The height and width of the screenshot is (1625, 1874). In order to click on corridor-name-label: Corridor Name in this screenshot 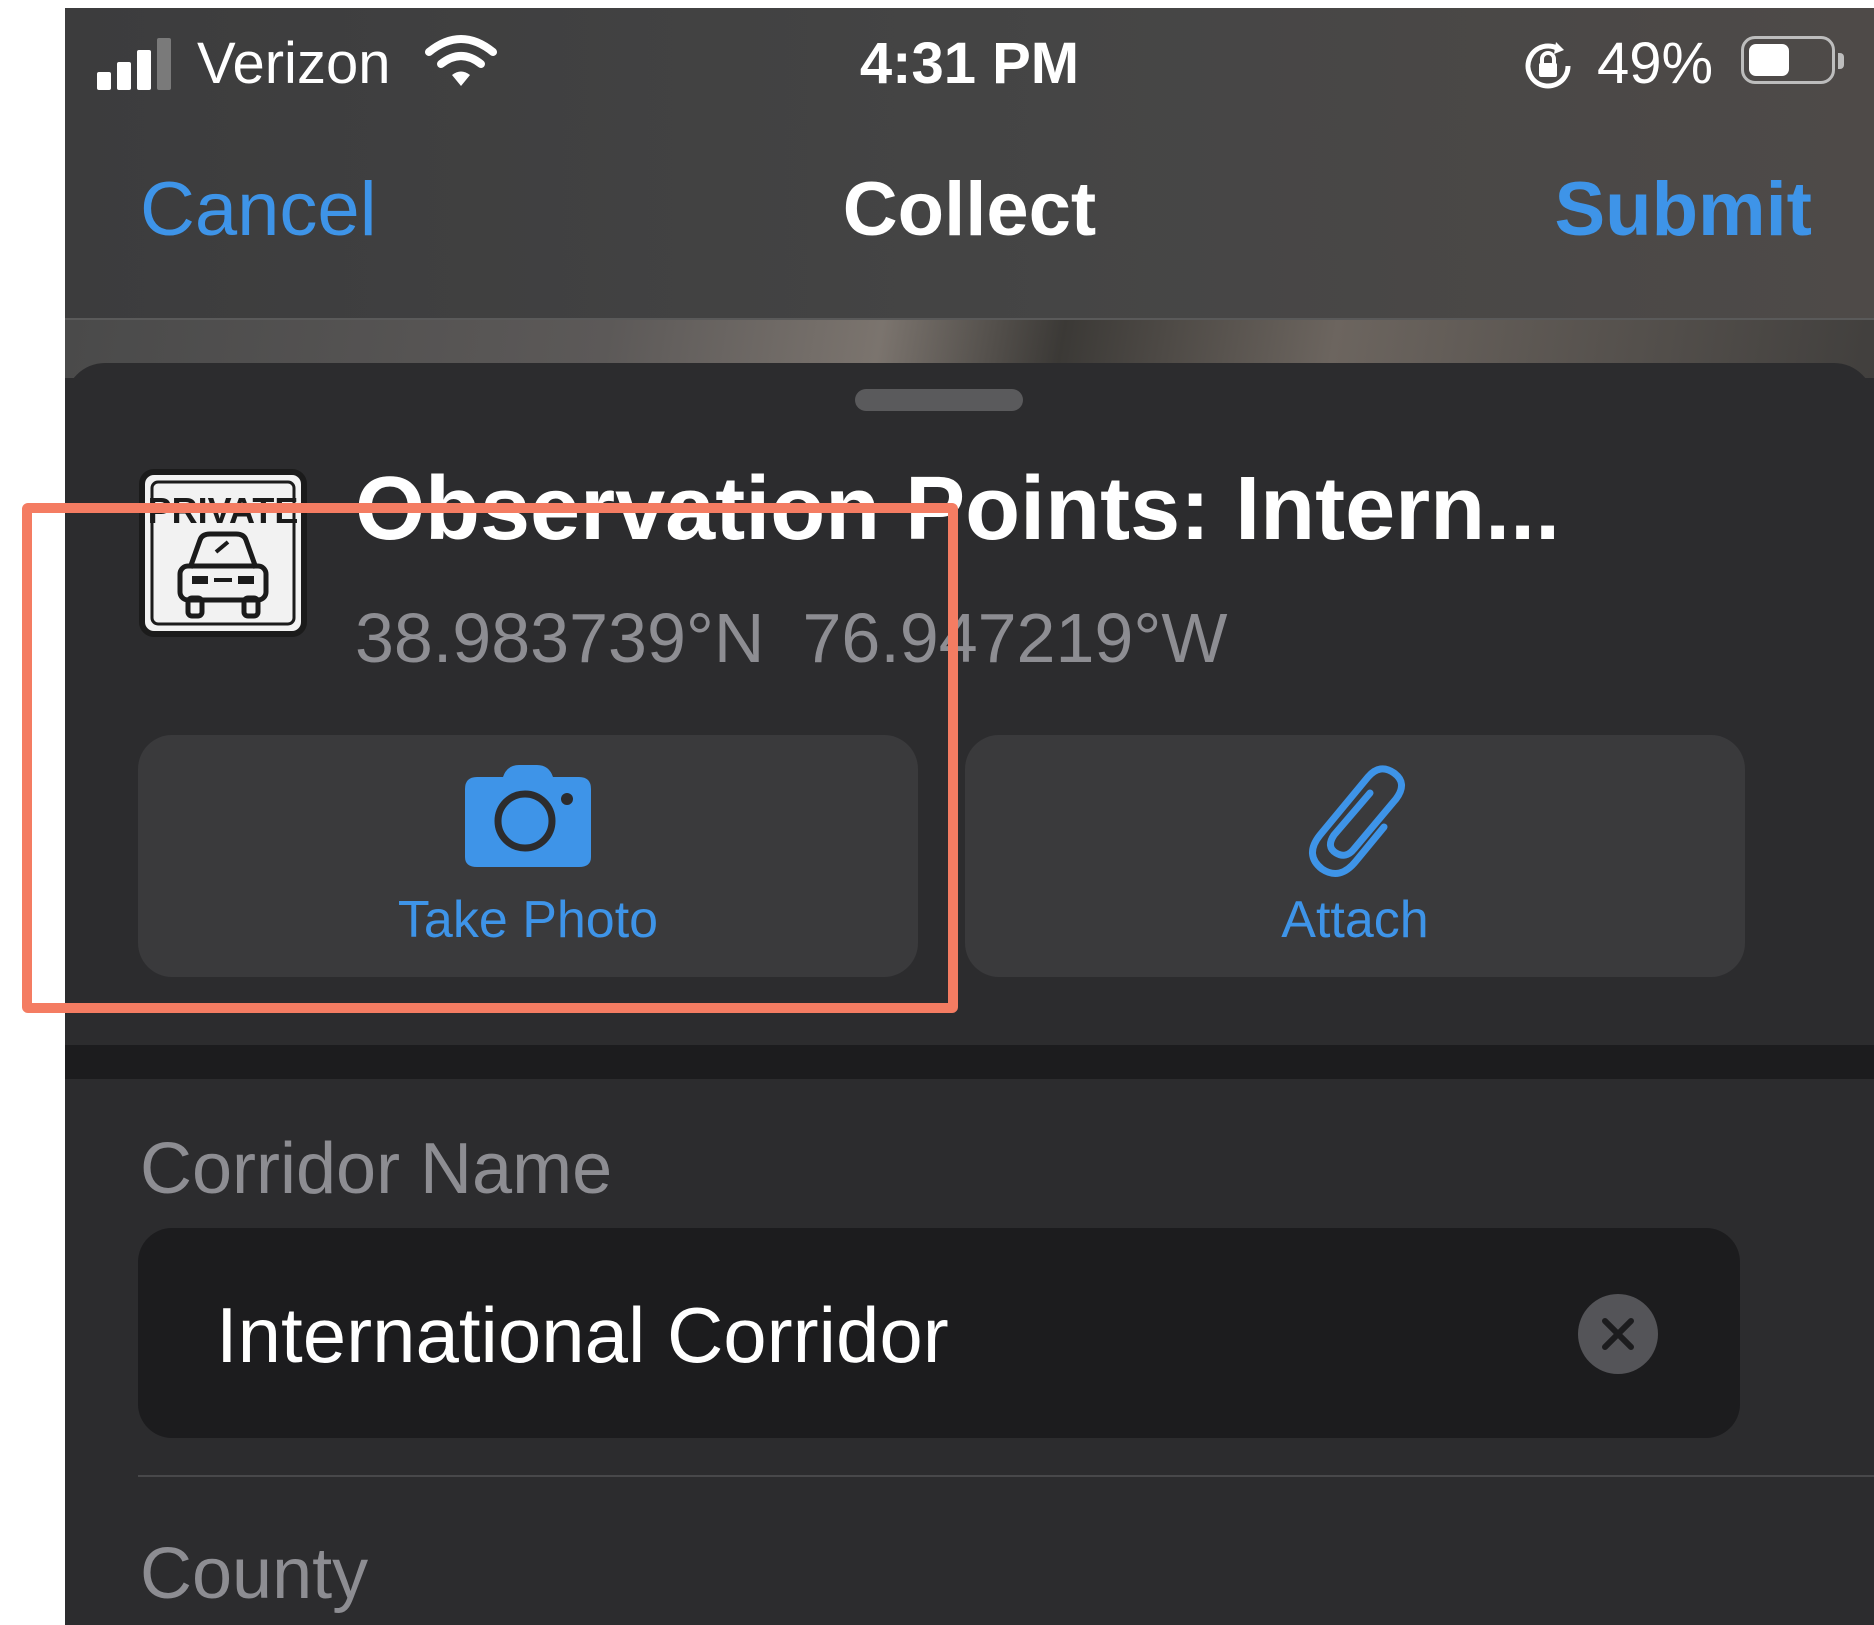, I will do `click(376, 1169)`.